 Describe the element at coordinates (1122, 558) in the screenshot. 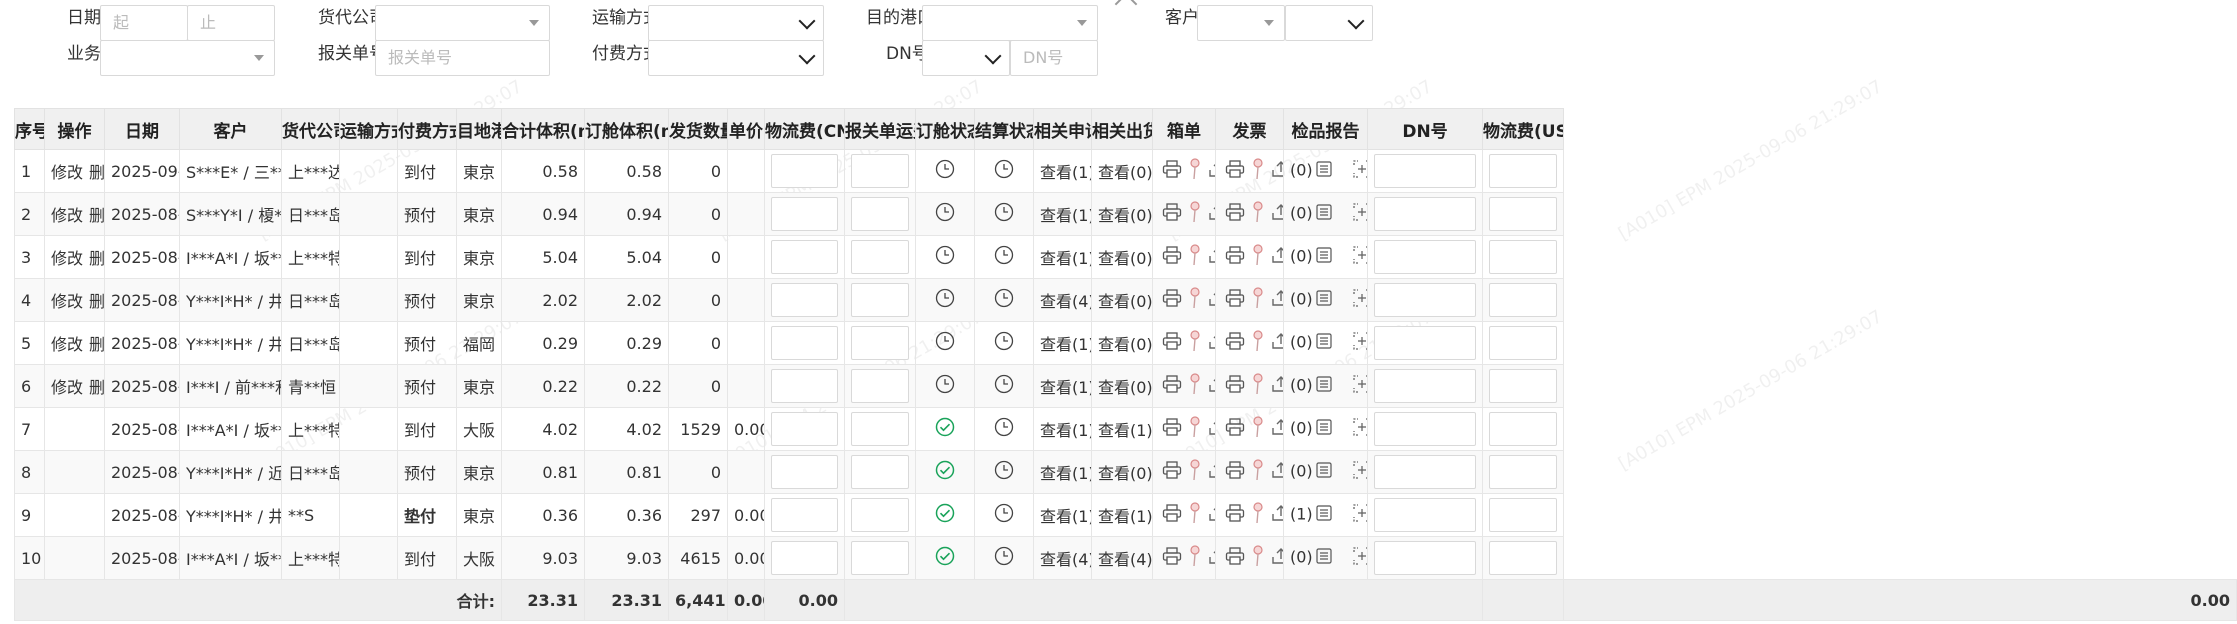

I see `related-ship-link: 查看(4)` at that location.